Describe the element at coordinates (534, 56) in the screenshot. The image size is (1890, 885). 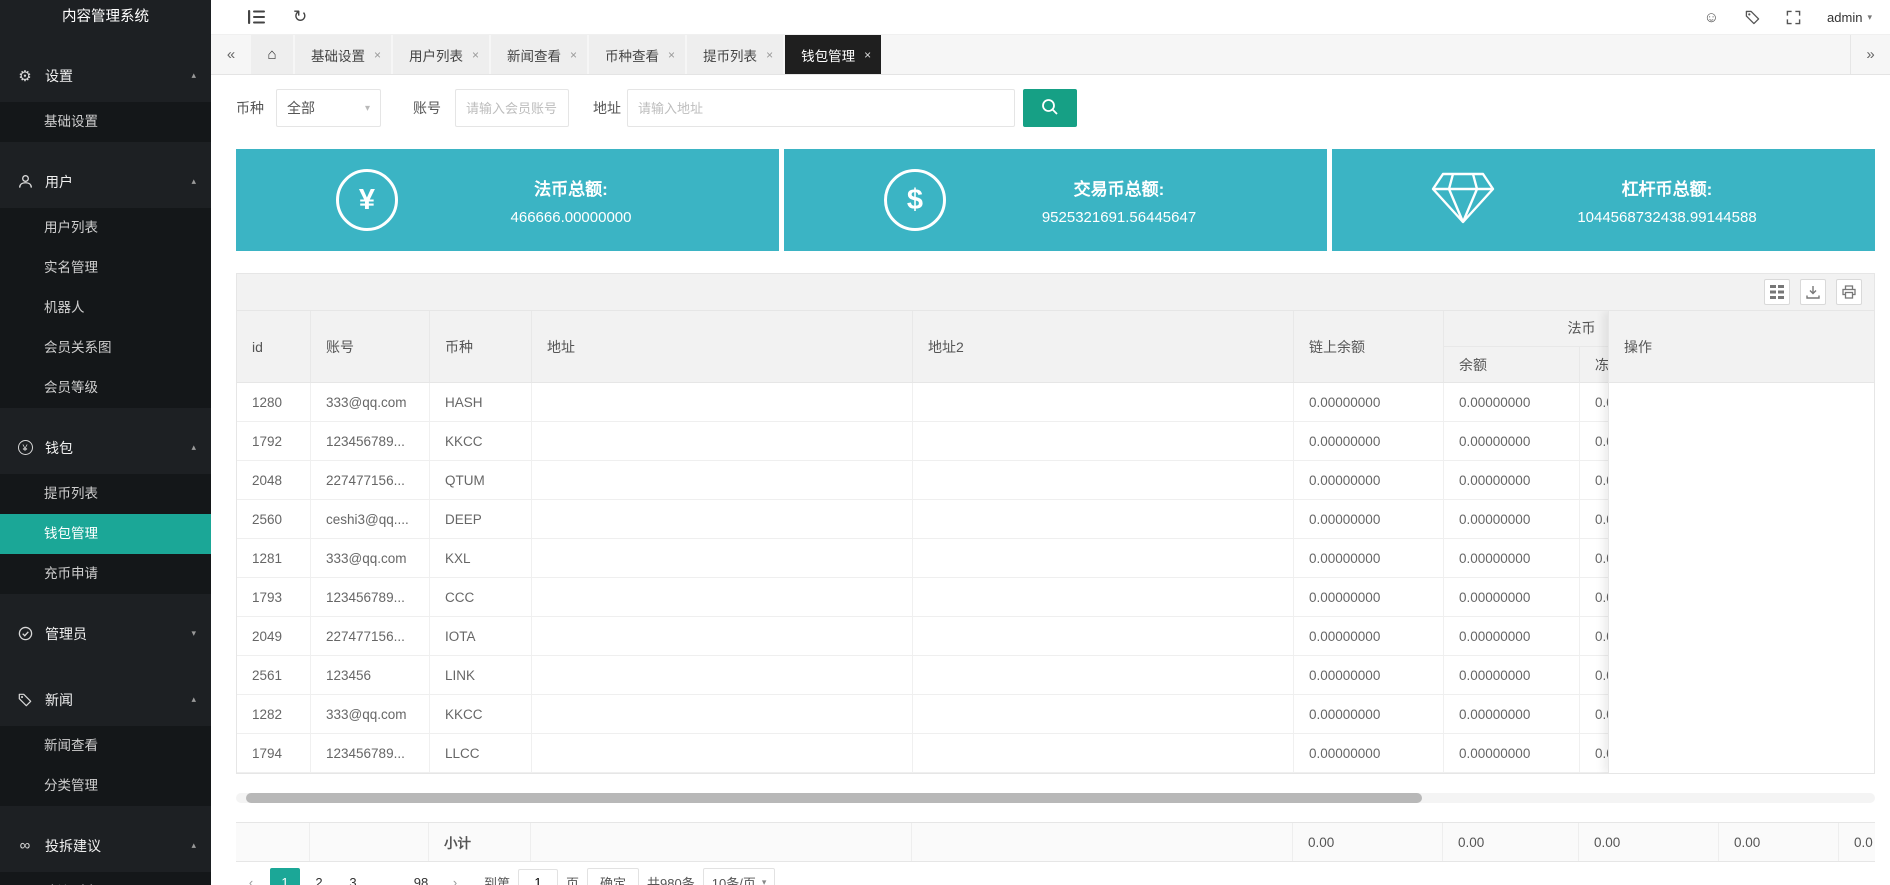
I see `tab-label: 新闻查看` at that location.